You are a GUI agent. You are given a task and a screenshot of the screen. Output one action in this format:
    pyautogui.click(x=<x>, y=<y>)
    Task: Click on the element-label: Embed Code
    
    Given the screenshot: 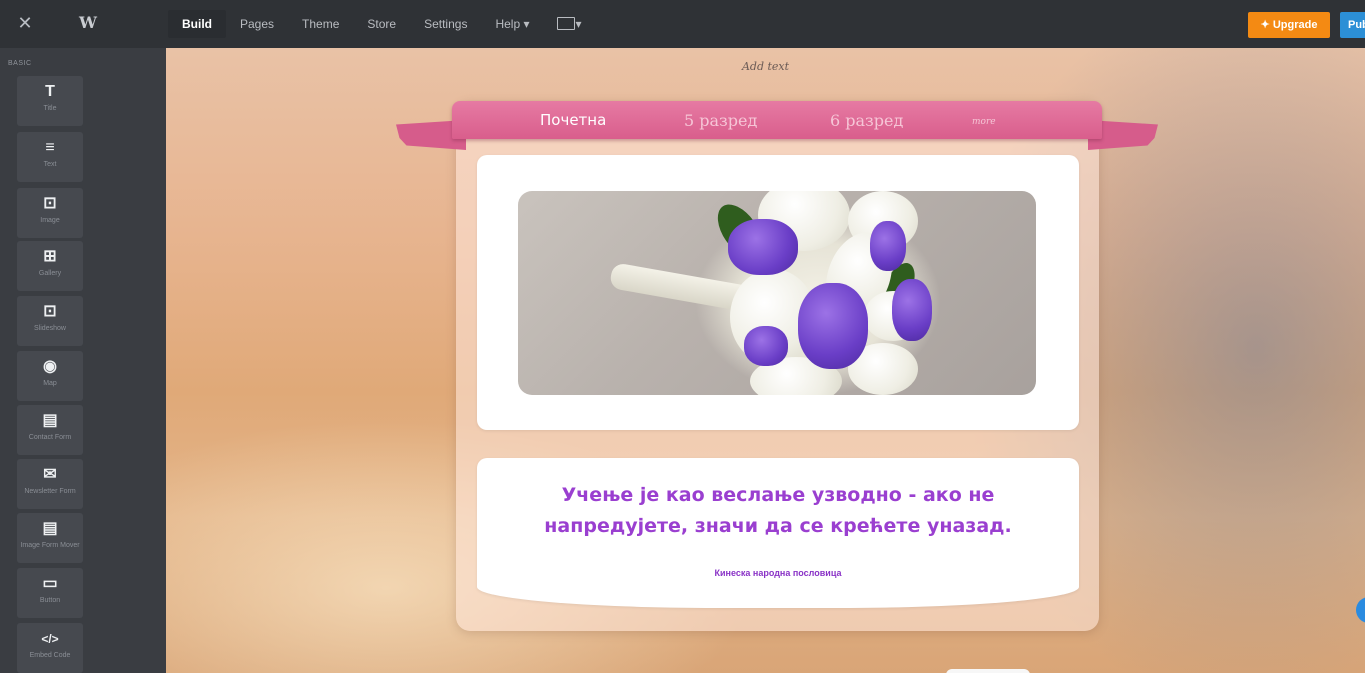 What is the action you would take?
    pyautogui.click(x=50, y=655)
    